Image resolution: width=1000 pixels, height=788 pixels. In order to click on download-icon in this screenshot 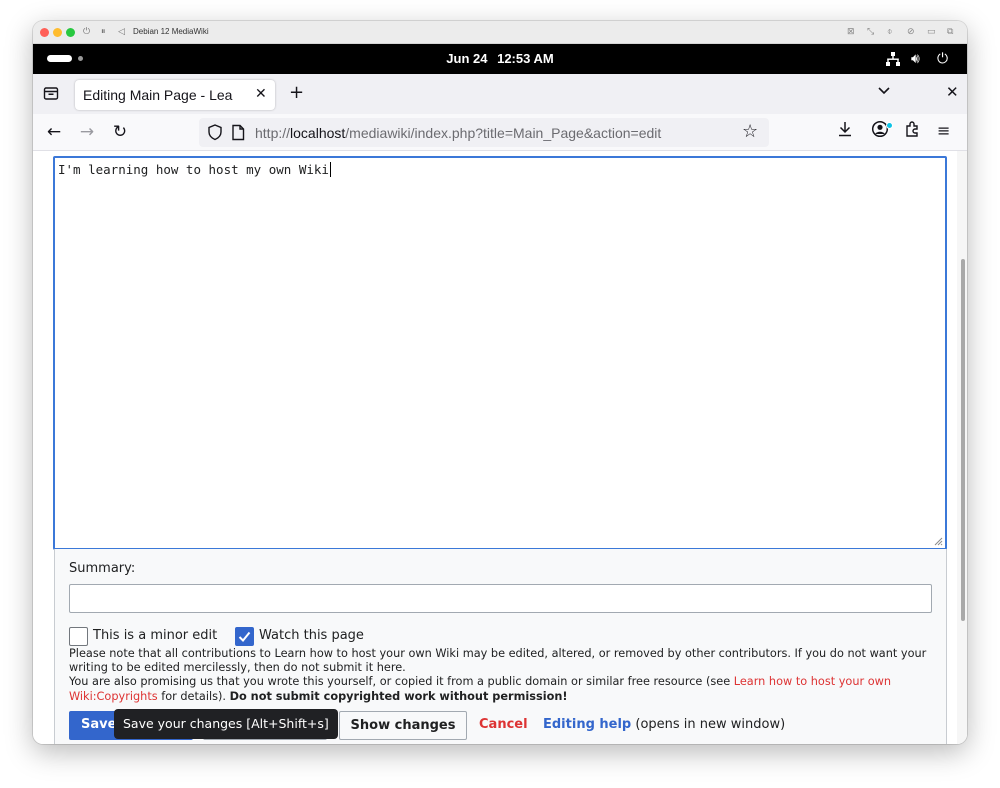, I will do `click(845, 132)`.